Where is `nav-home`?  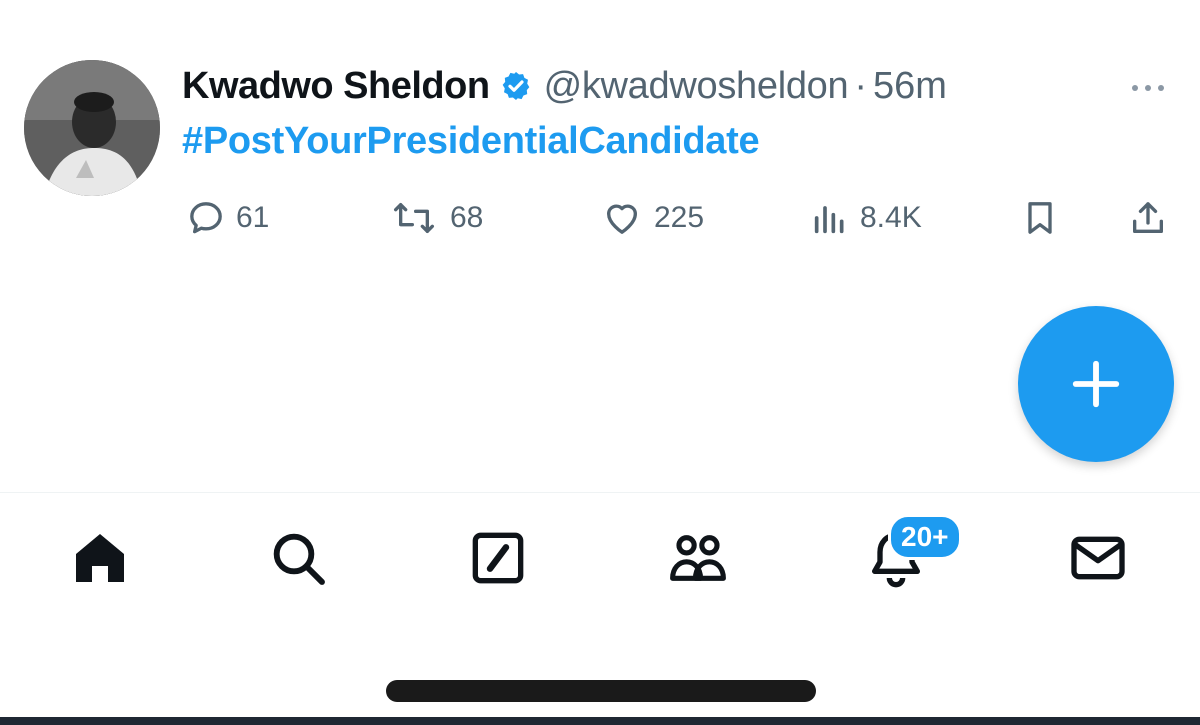
nav-home is located at coordinates (100, 558).